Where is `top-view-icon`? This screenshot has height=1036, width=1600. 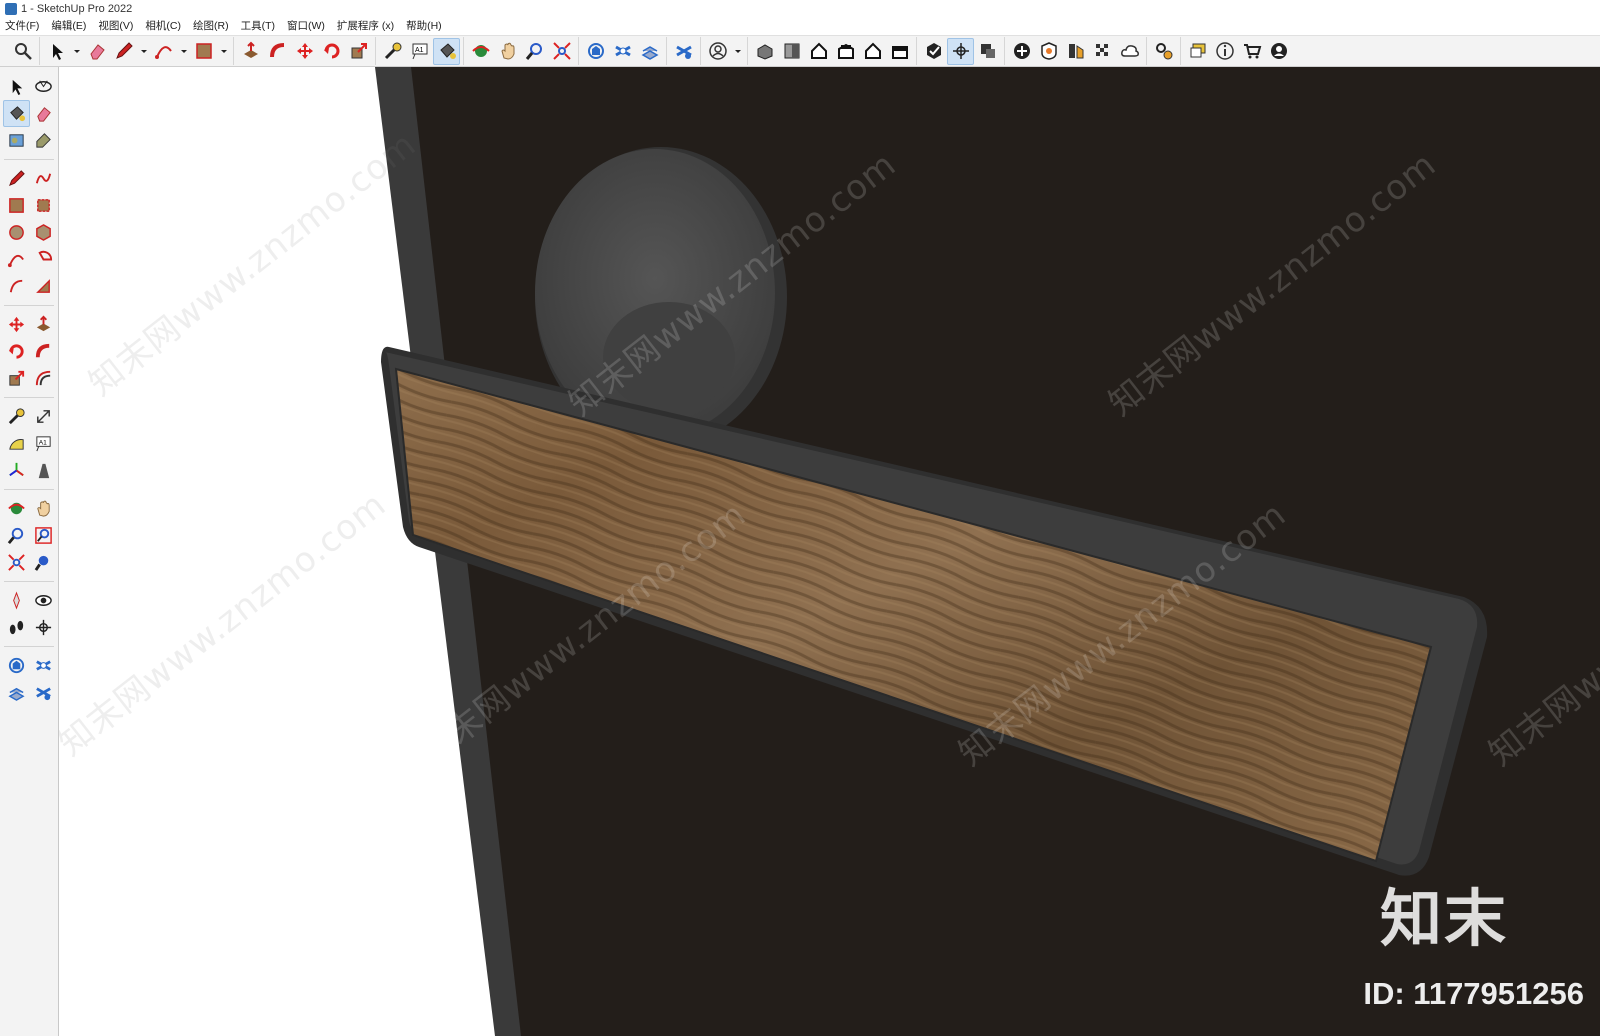 top-view-icon is located at coordinates (791, 51).